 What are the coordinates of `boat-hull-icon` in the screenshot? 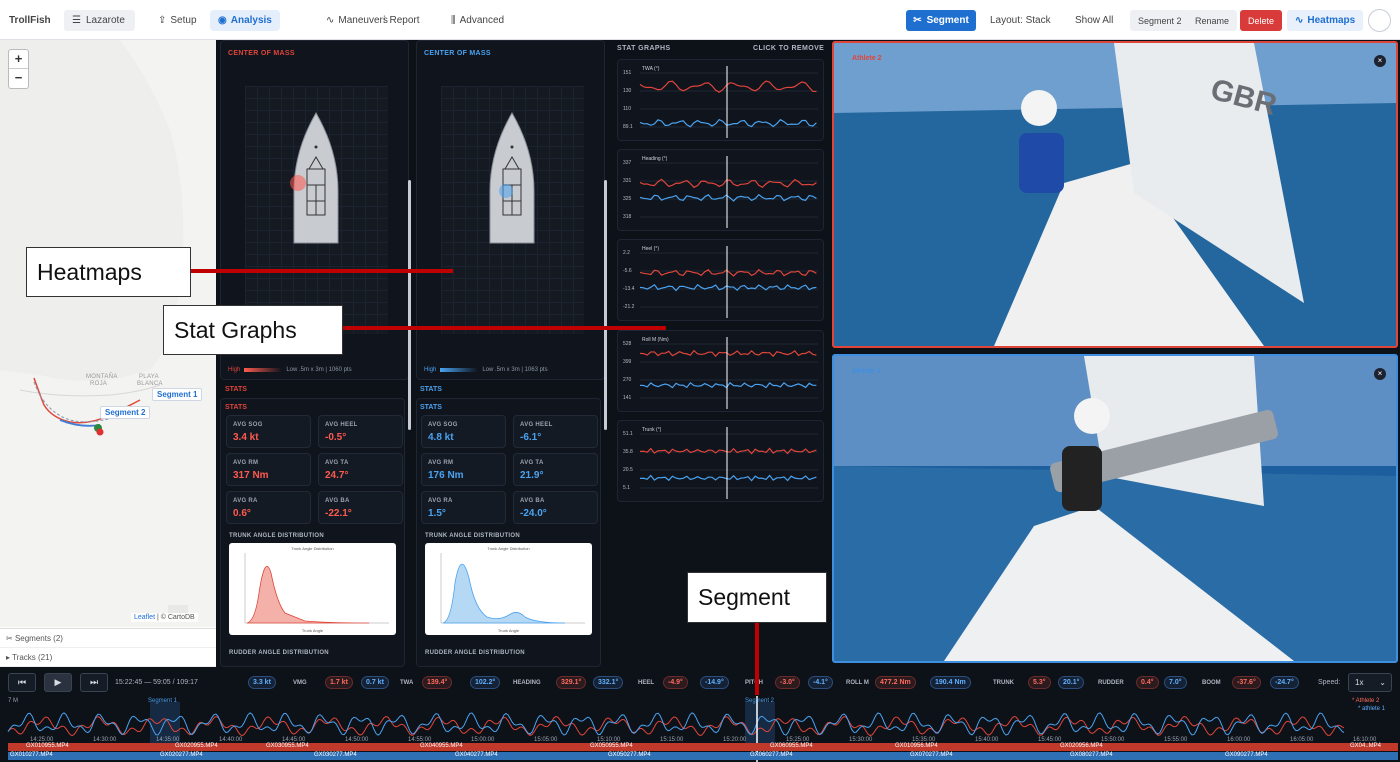 It's located at (314, 178).